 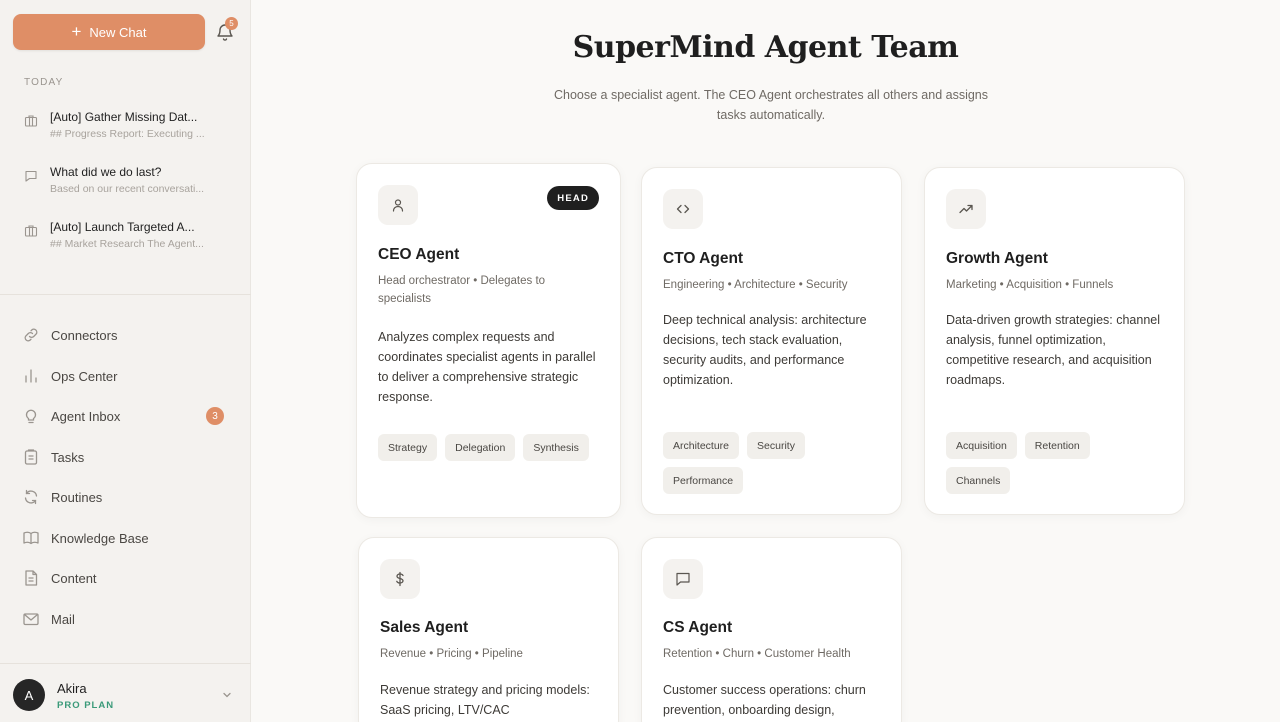 What do you see at coordinates (63, 619) in the screenshot?
I see `sidebar-item-label: Mail` at bounding box center [63, 619].